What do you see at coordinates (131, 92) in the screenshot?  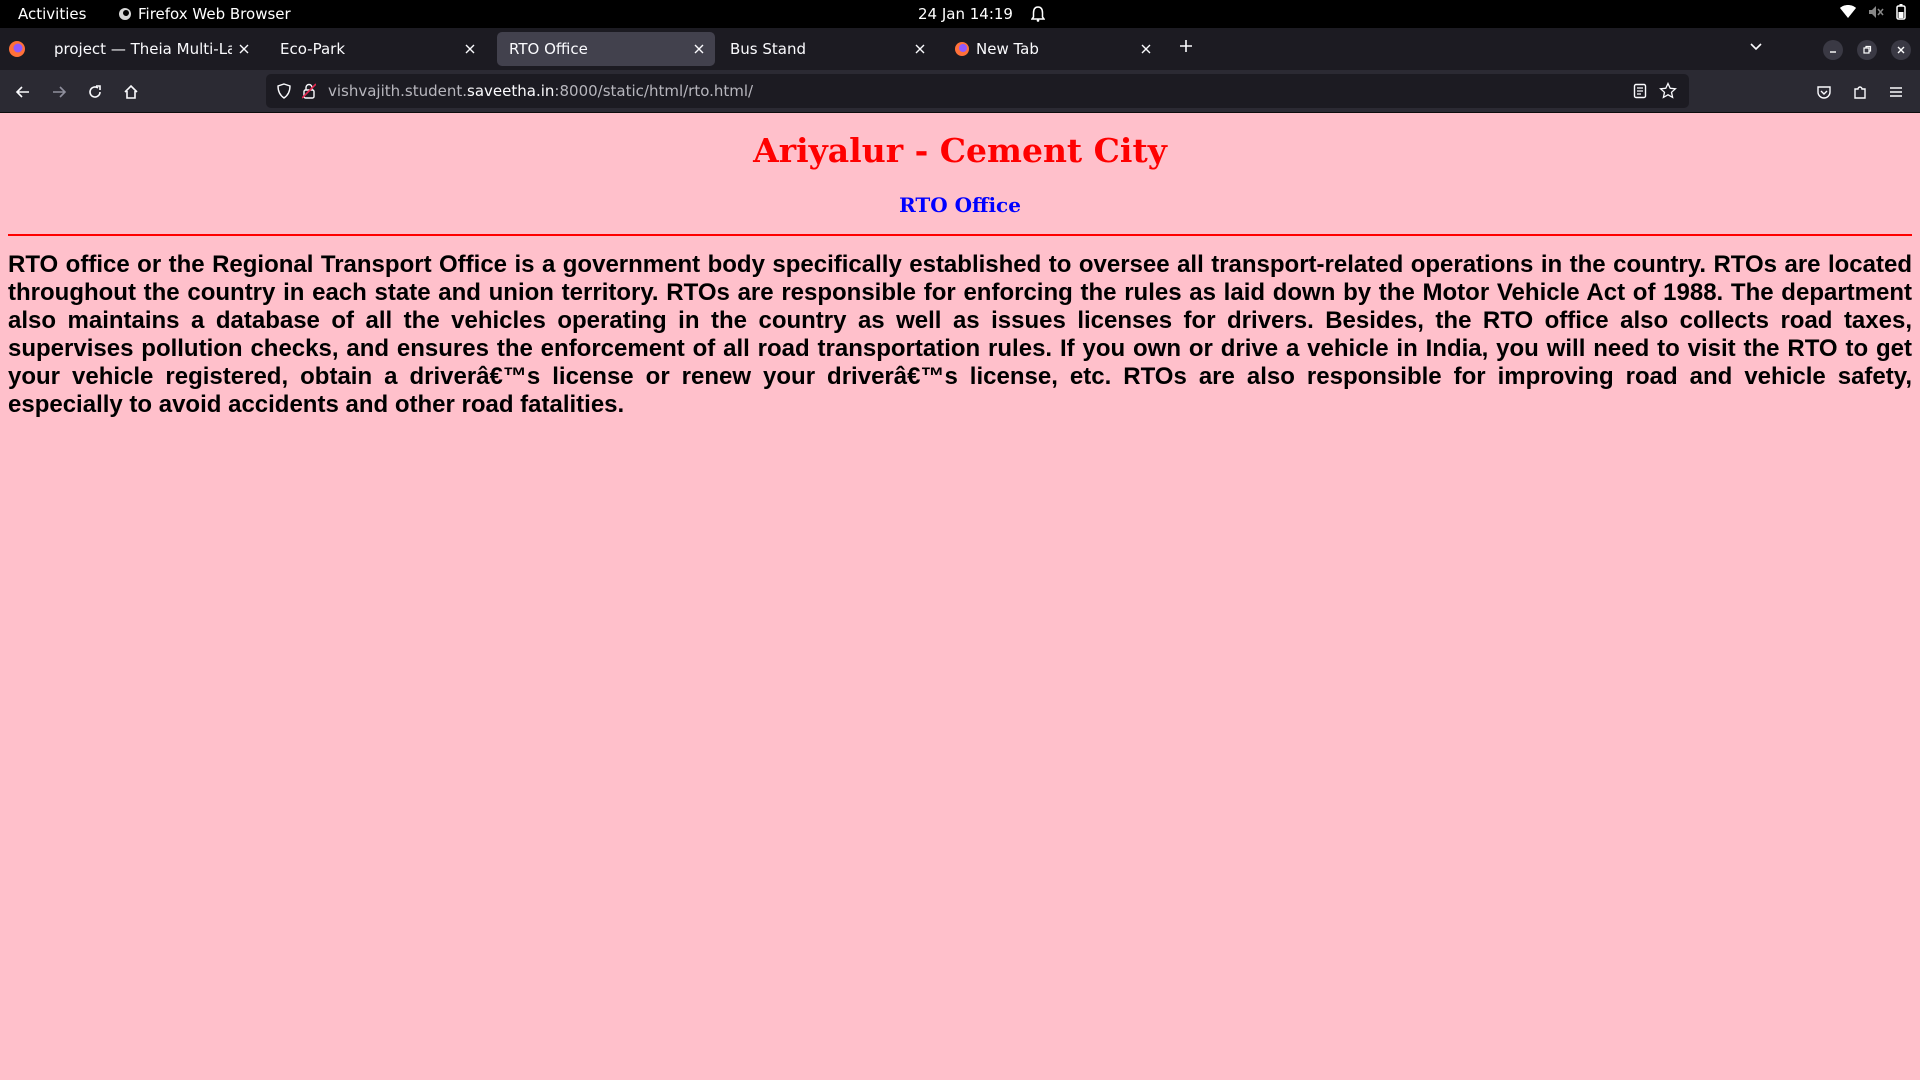 I see `home-icon` at bounding box center [131, 92].